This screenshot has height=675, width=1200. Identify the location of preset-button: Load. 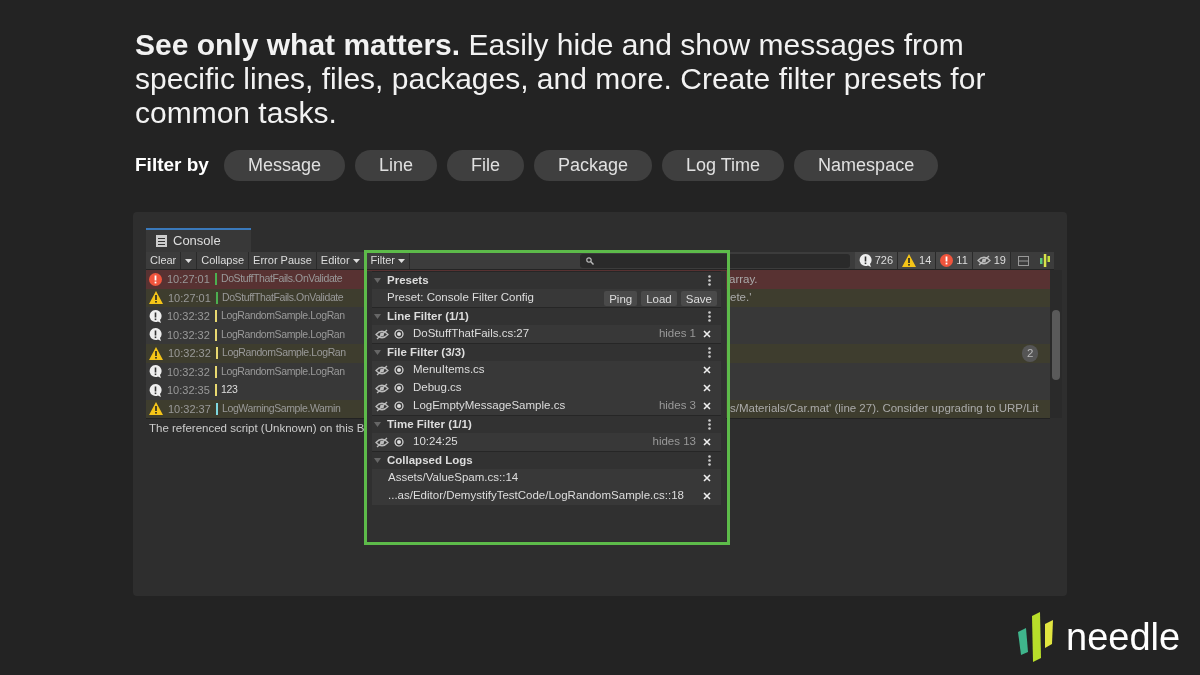
(659, 298).